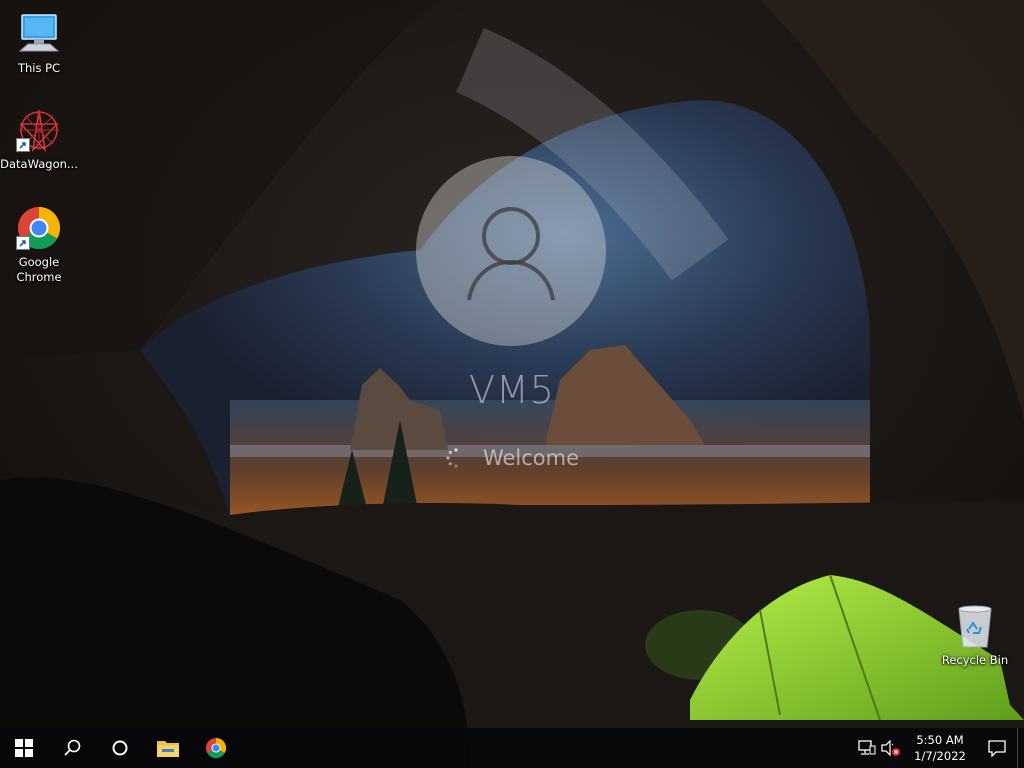 This screenshot has width=1024, height=768. What do you see at coordinates (531, 458) in the screenshot?
I see `welcome-text: Welcome` at bounding box center [531, 458].